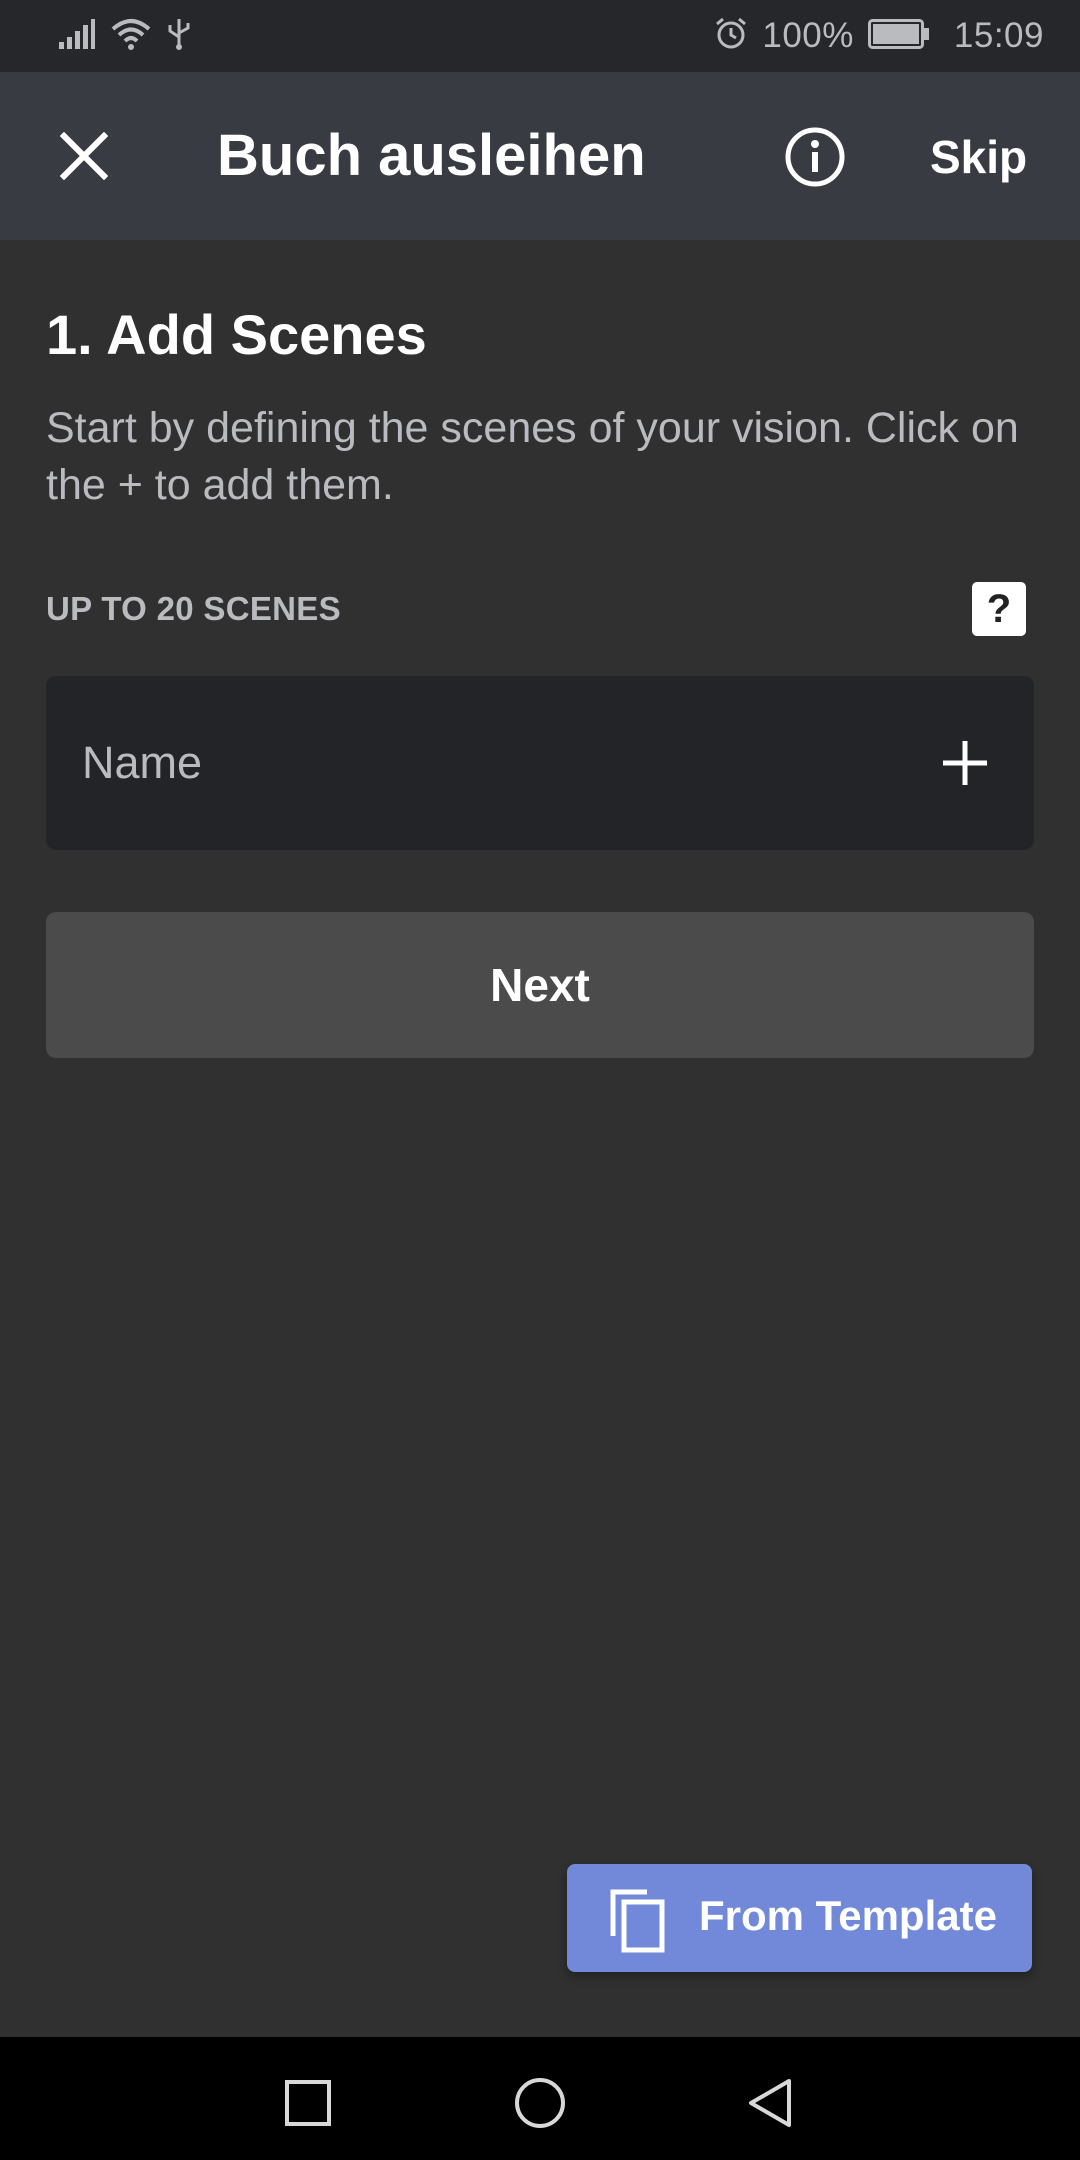  What do you see at coordinates (978, 157) in the screenshot?
I see `skip-button: Skip` at bounding box center [978, 157].